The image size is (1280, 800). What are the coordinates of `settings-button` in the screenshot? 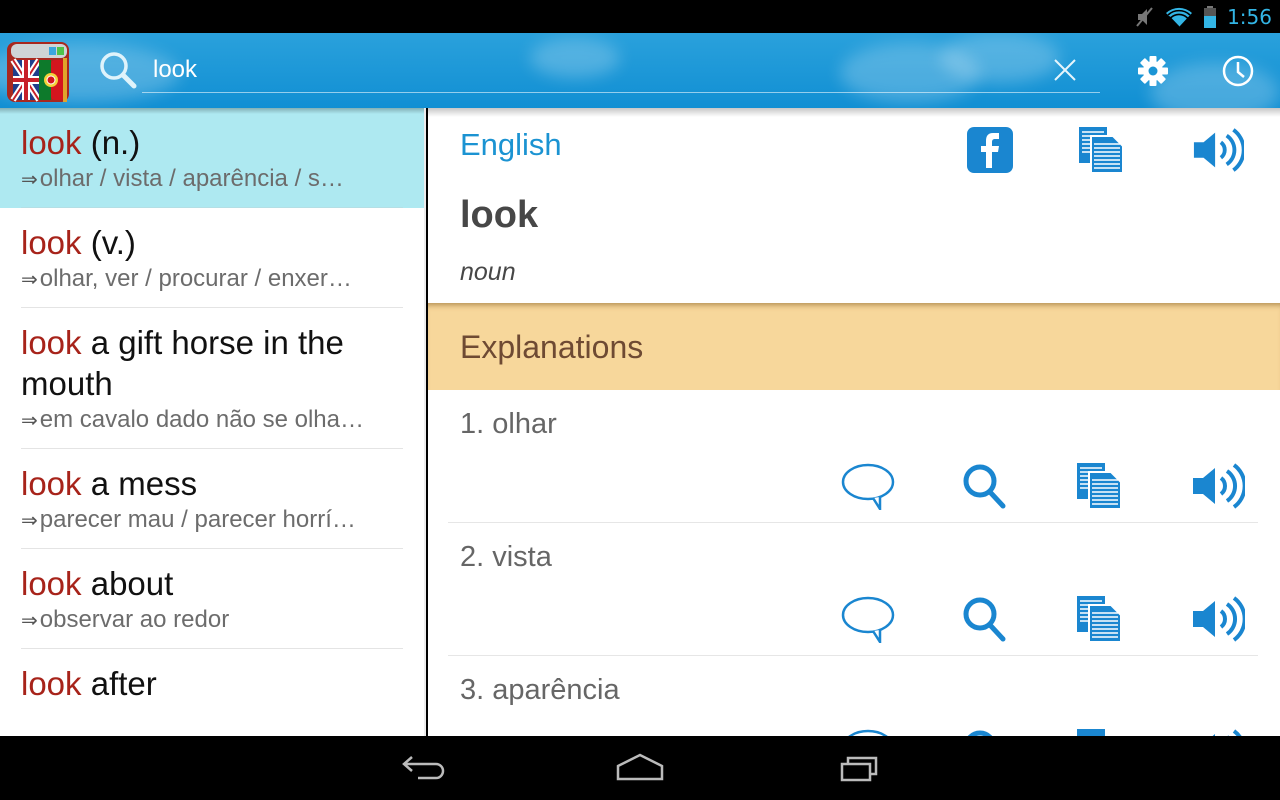 It's located at (1153, 71).